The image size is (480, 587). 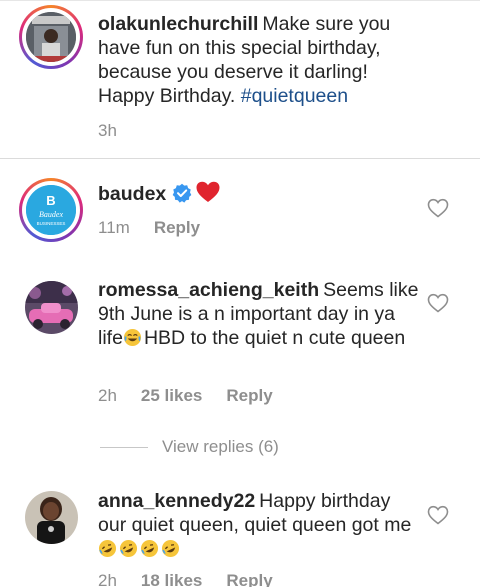 I want to click on view-replies-line, so click(x=124, y=447).